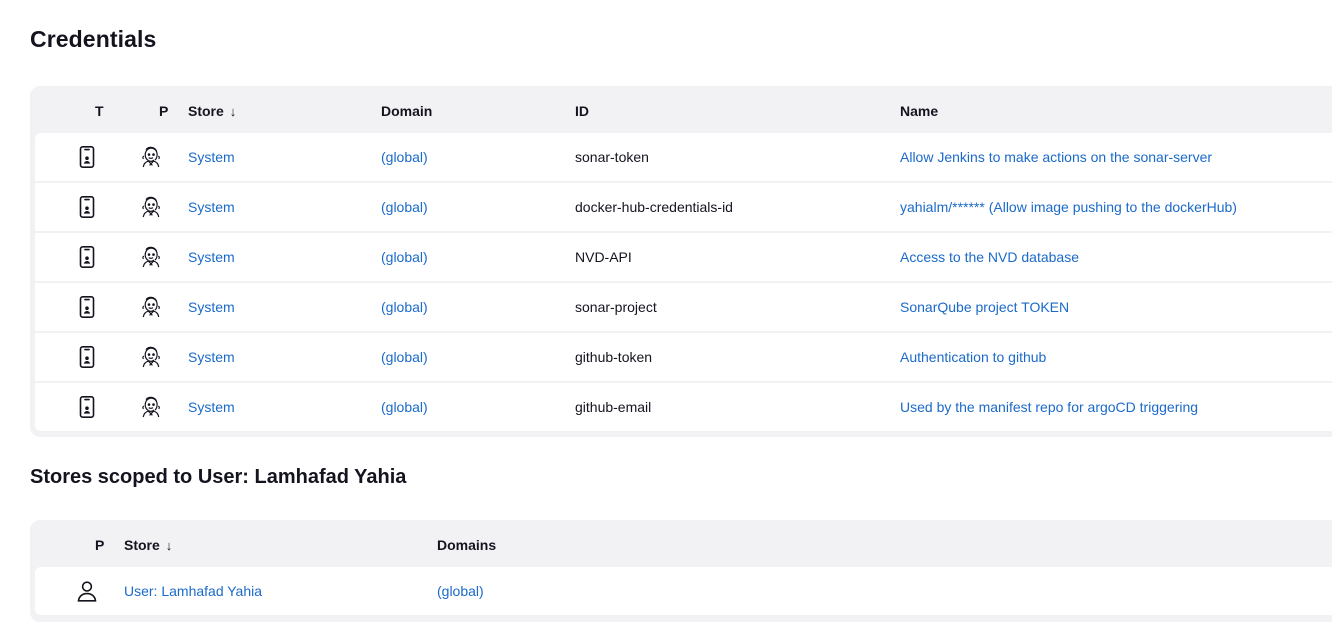  I want to click on credential-id: docker-hub-credentials-id, so click(654, 207).